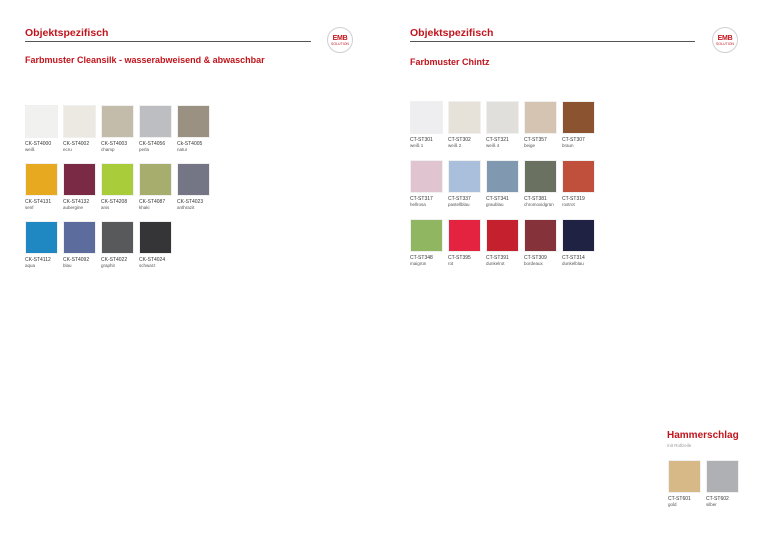 The image size is (768, 544). I want to click on color-swatch: CT-ST314 dunkelblau, so click(578, 243).